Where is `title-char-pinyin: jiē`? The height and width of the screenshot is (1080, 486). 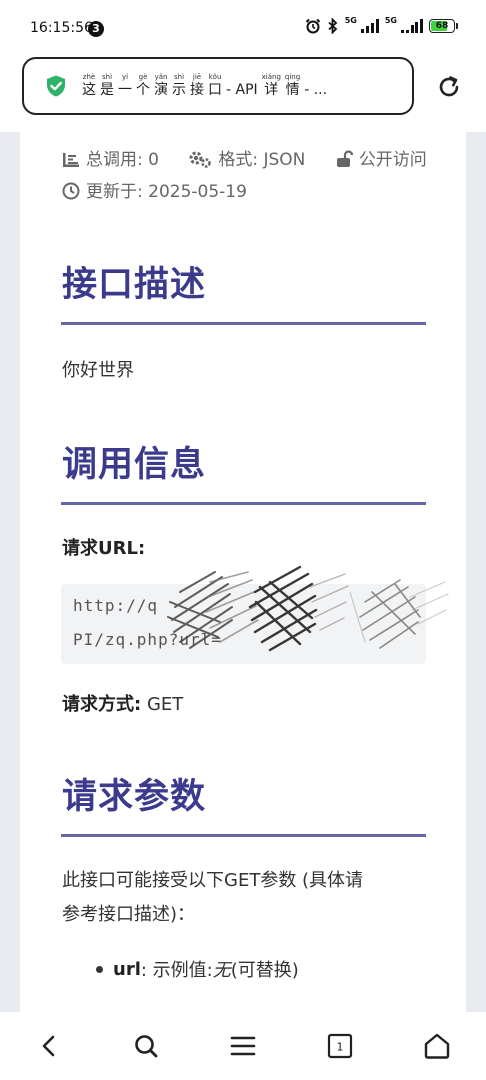 title-char-pinyin: jiē is located at coordinates (197, 77).